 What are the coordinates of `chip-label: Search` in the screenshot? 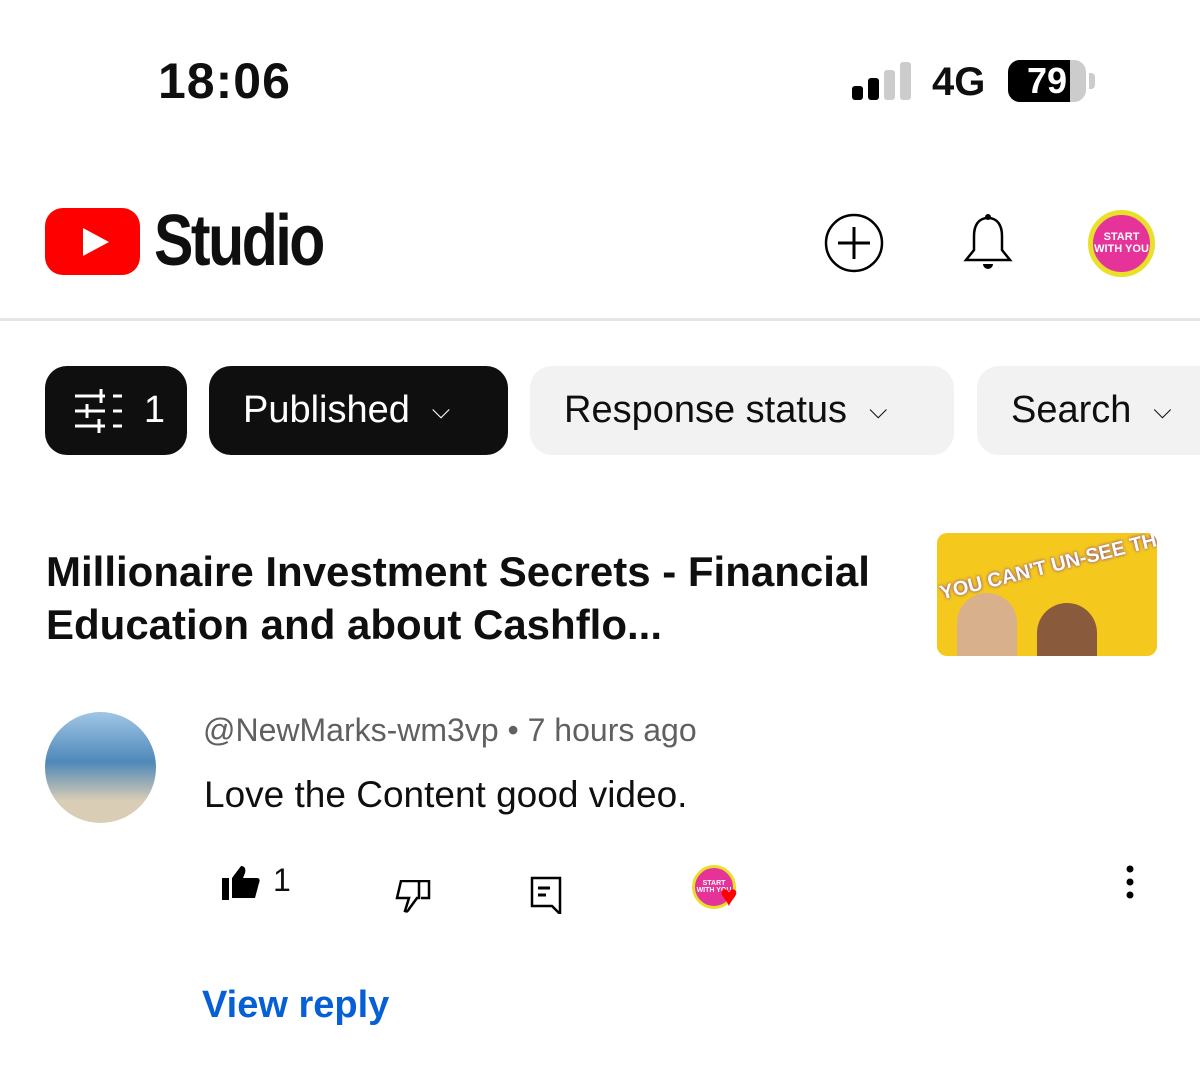 It's located at (1071, 410).